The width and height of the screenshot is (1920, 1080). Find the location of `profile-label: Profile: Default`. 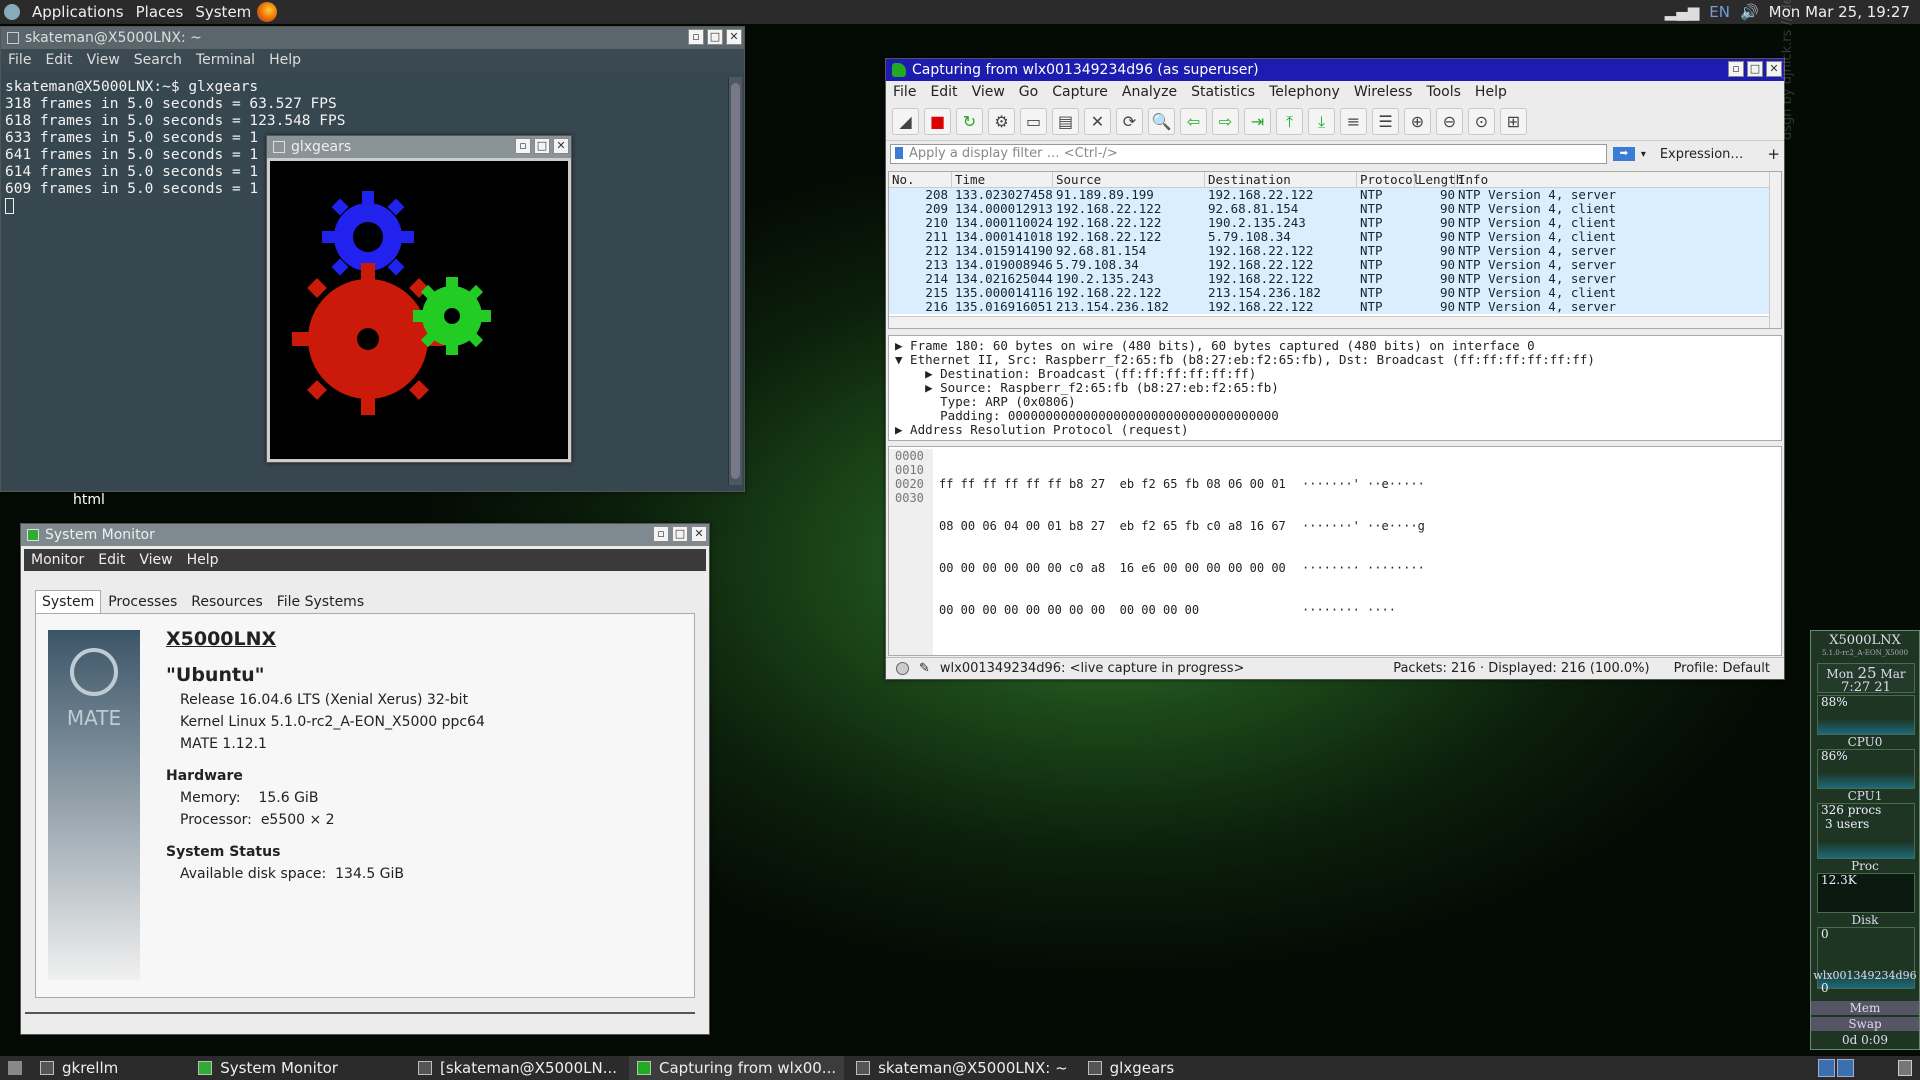

profile-label: Profile: Default is located at coordinates (1722, 668).